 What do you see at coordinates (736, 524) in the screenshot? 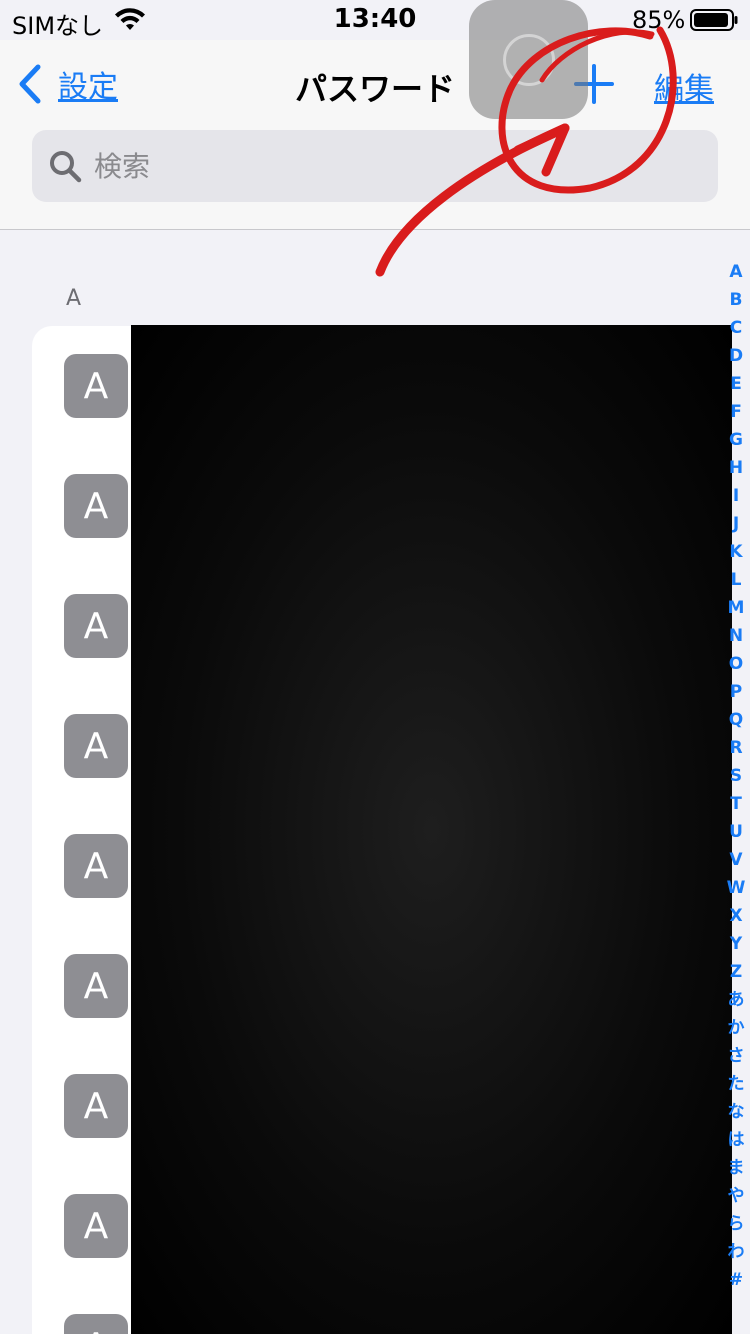
I see `index-letter: J` at bounding box center [736, 524].